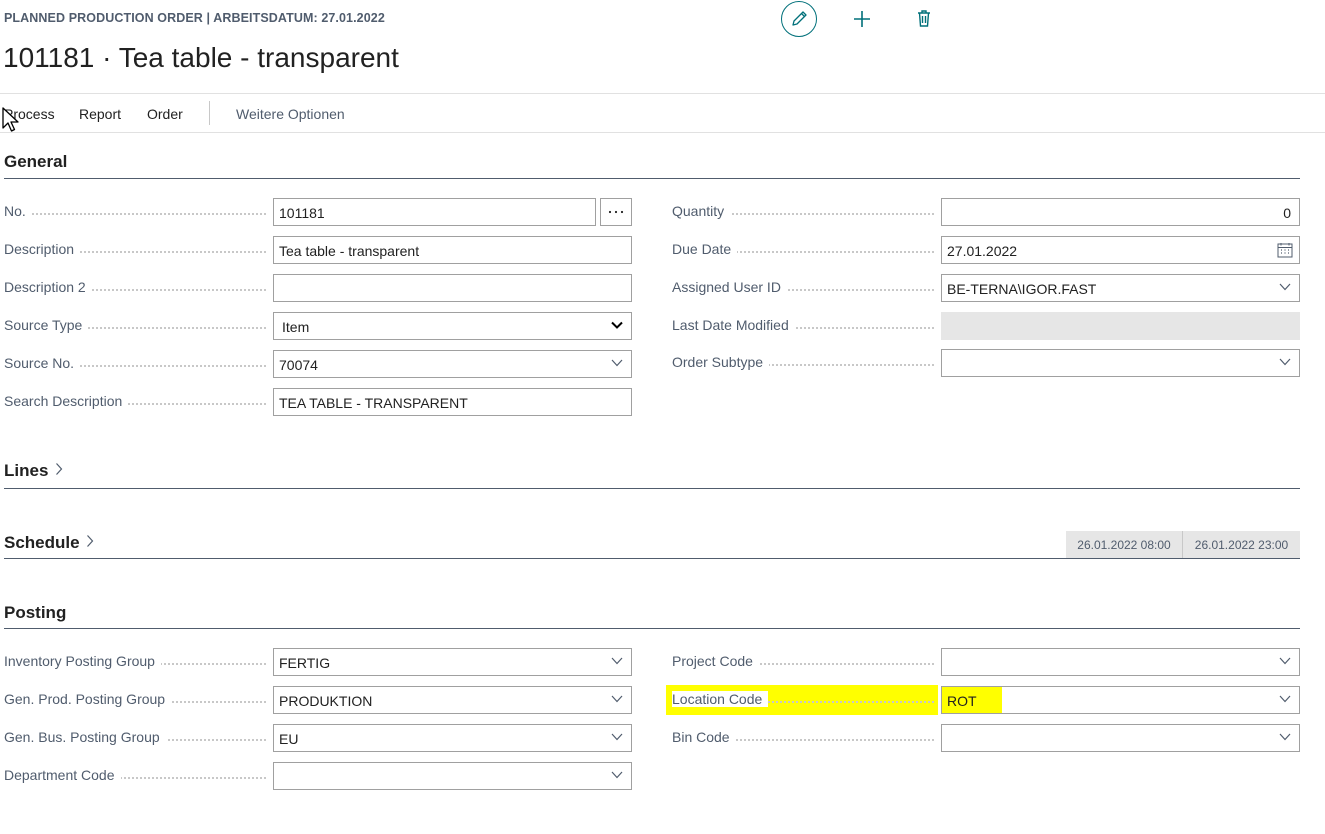 The image size is (1325, 834). I want to click on location-code-value: ROT, so click(962, 701).